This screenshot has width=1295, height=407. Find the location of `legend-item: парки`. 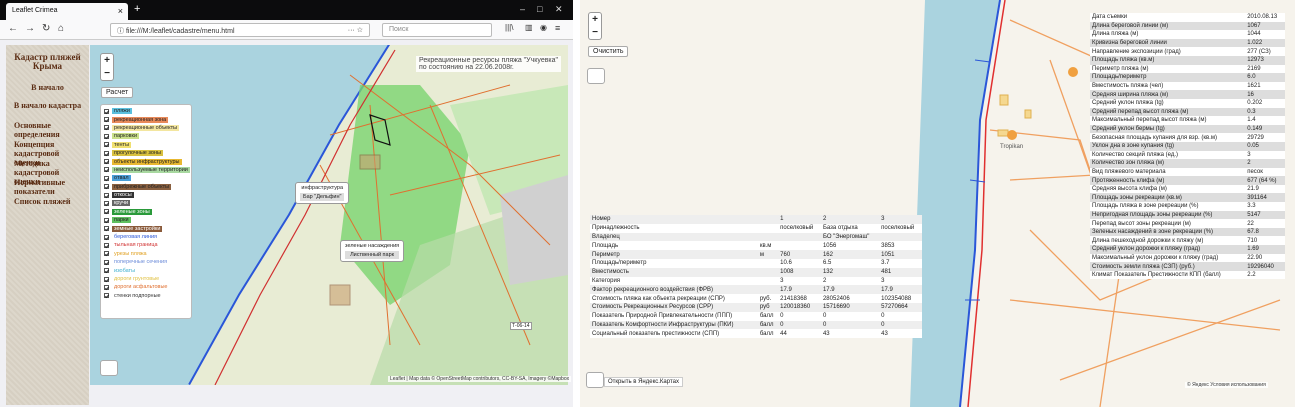

legend-item: парки is located at coordinates (146, 220).